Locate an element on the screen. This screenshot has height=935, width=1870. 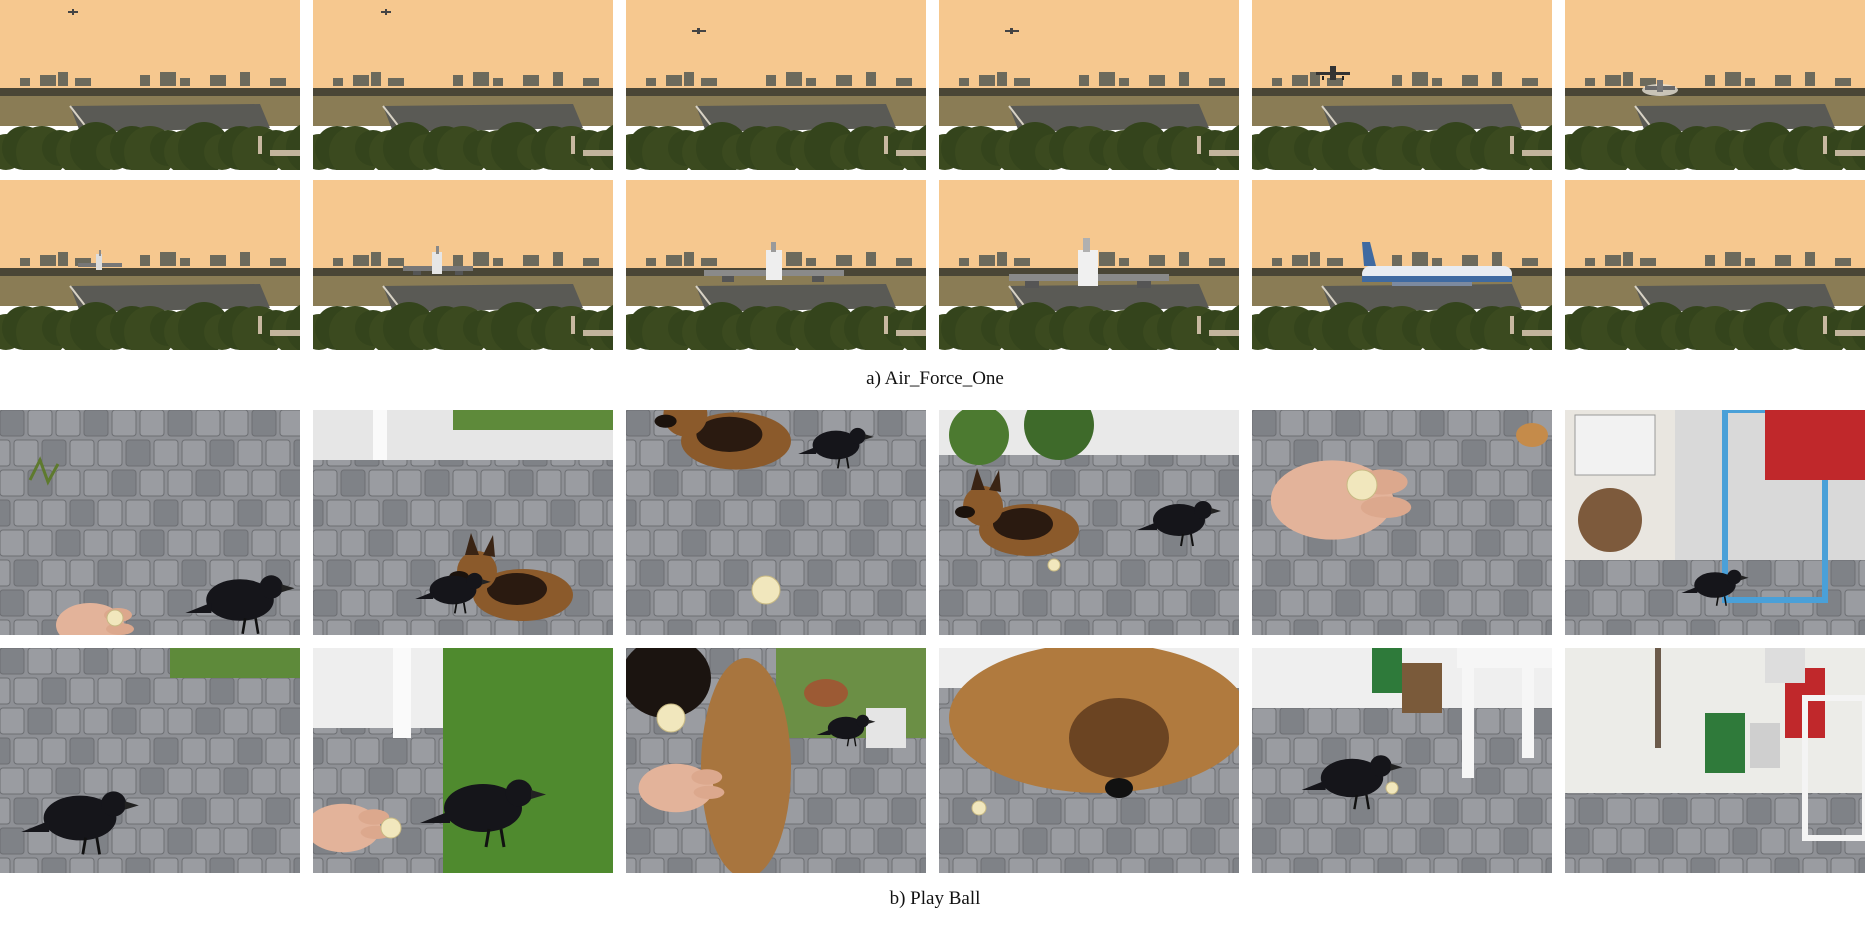
caption-air-force-one: a) Air_Force_One is located at coordinates (935, 378).